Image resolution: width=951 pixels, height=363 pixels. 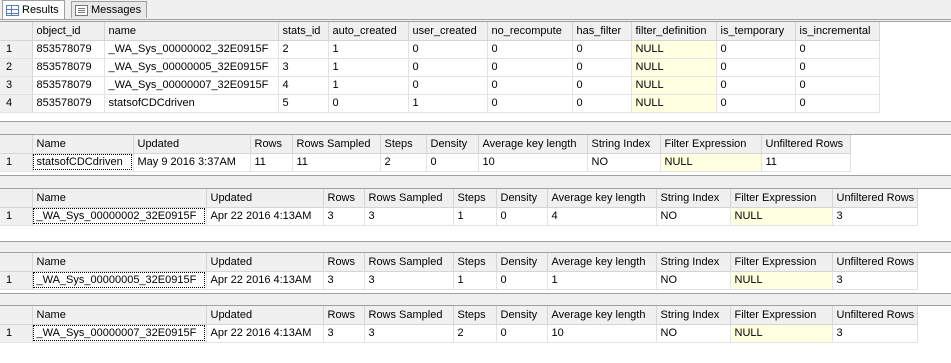 What do you see at coordinates (191, 49) in the screenshot?
I see `table-cell: _WA_Sys_00000002_32E0915F` at bounding box center [191, 49].